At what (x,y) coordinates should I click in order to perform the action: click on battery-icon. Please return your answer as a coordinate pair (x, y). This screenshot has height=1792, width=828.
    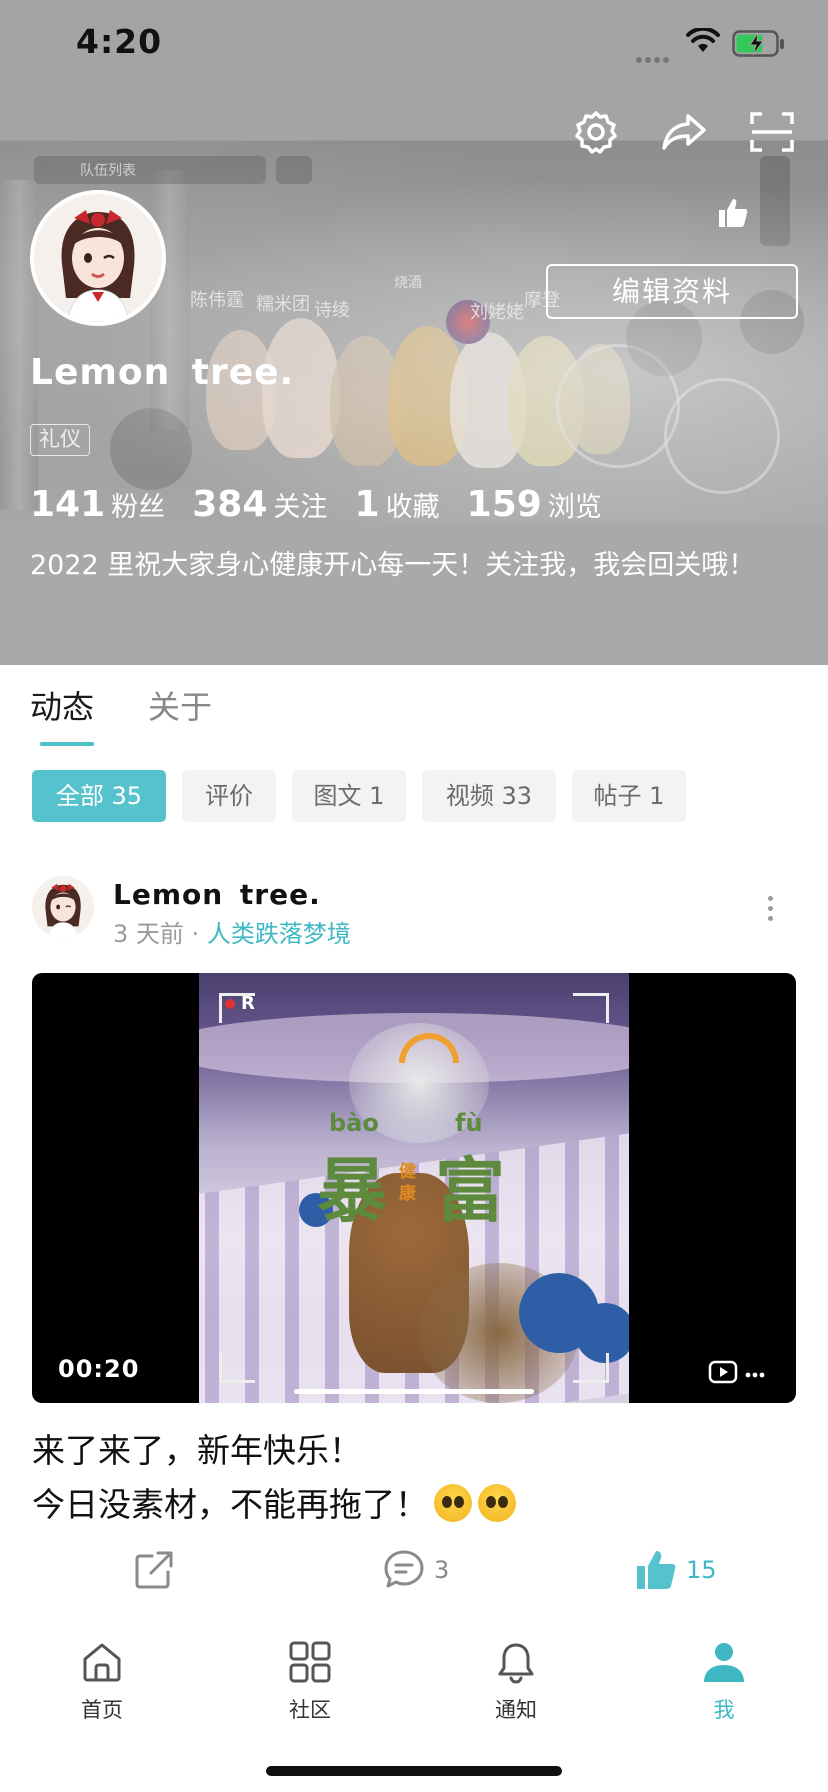
    Looking at the image, I should click on (758, 43).